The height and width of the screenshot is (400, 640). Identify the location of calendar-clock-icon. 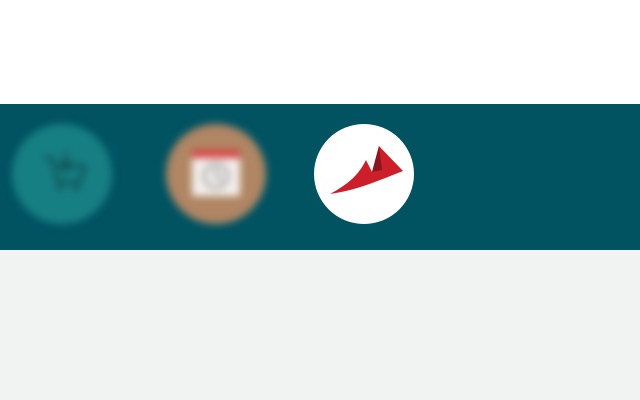
(216, 174).